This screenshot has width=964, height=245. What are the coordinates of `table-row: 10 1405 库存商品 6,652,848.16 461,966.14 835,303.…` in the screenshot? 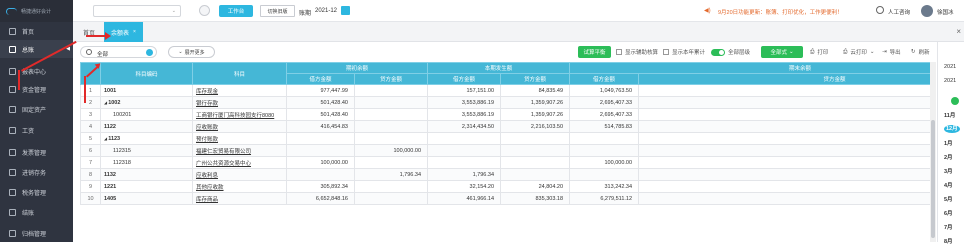 It's located at (505, 198).